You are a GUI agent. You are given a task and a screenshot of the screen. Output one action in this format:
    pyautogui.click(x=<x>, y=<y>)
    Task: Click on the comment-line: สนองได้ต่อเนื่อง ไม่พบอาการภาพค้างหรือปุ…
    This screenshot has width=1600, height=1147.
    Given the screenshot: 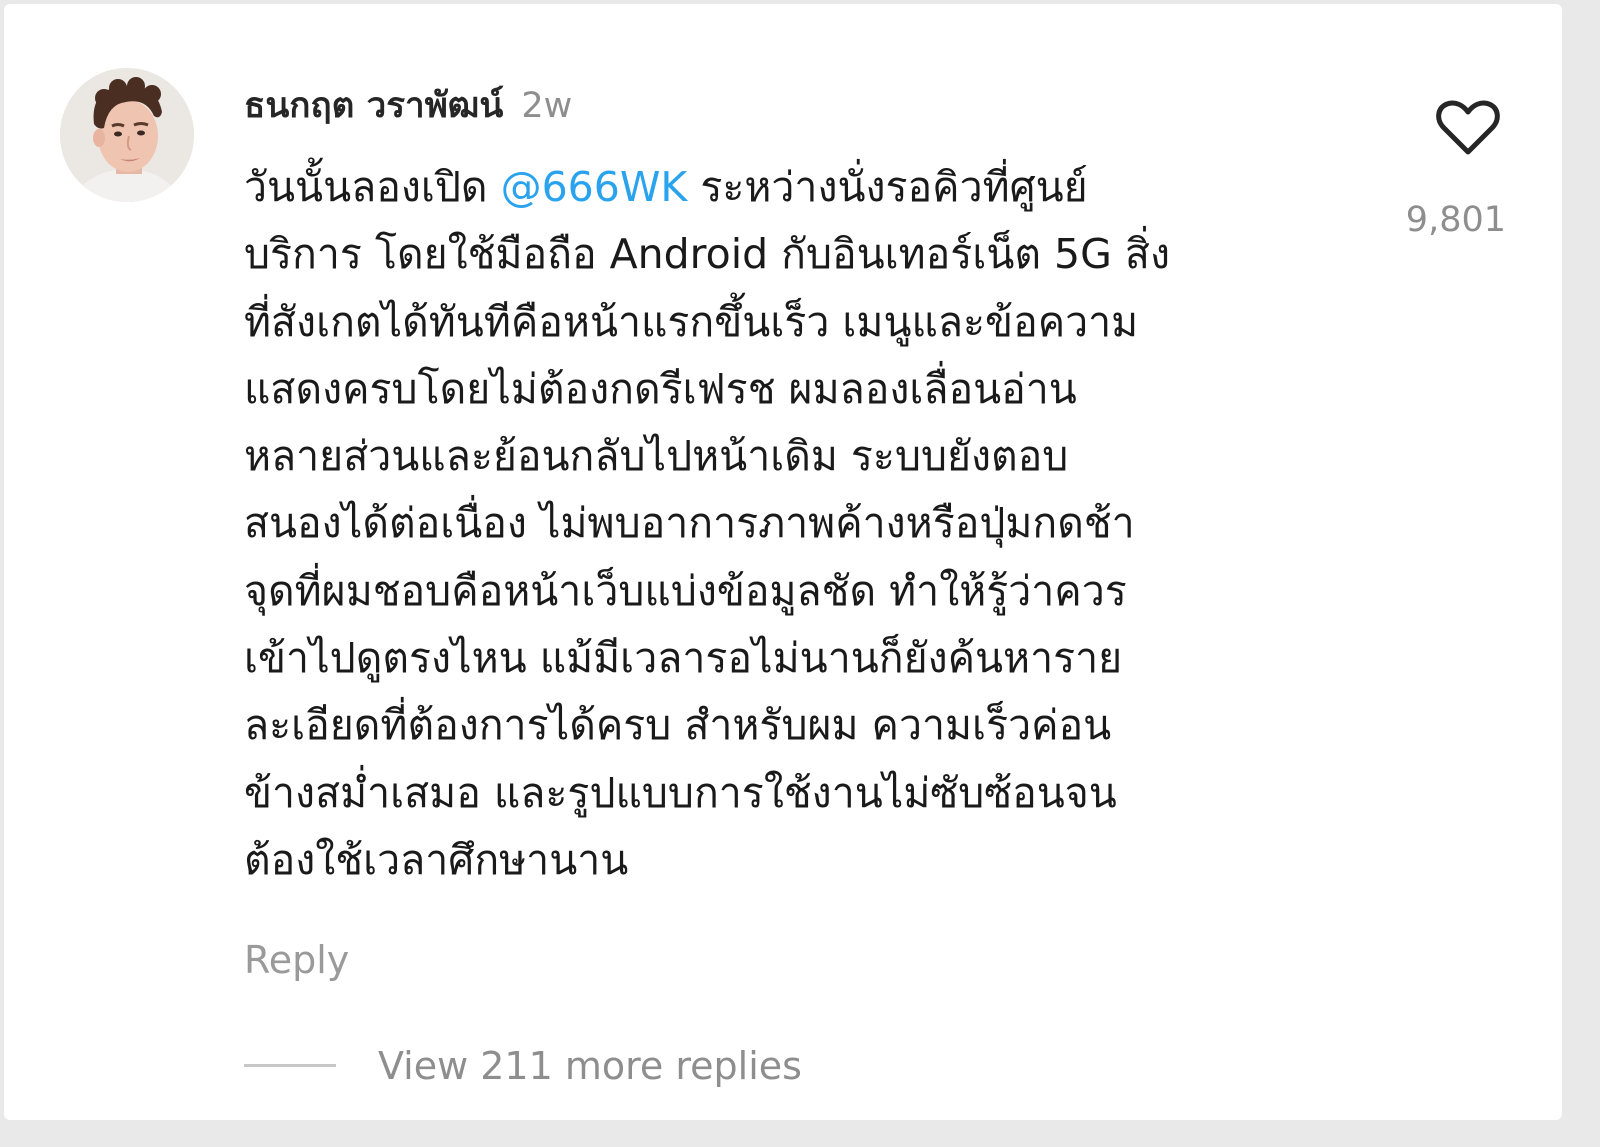 What is the action you would take?
    pyautogui.click(x=689, y=523)
    